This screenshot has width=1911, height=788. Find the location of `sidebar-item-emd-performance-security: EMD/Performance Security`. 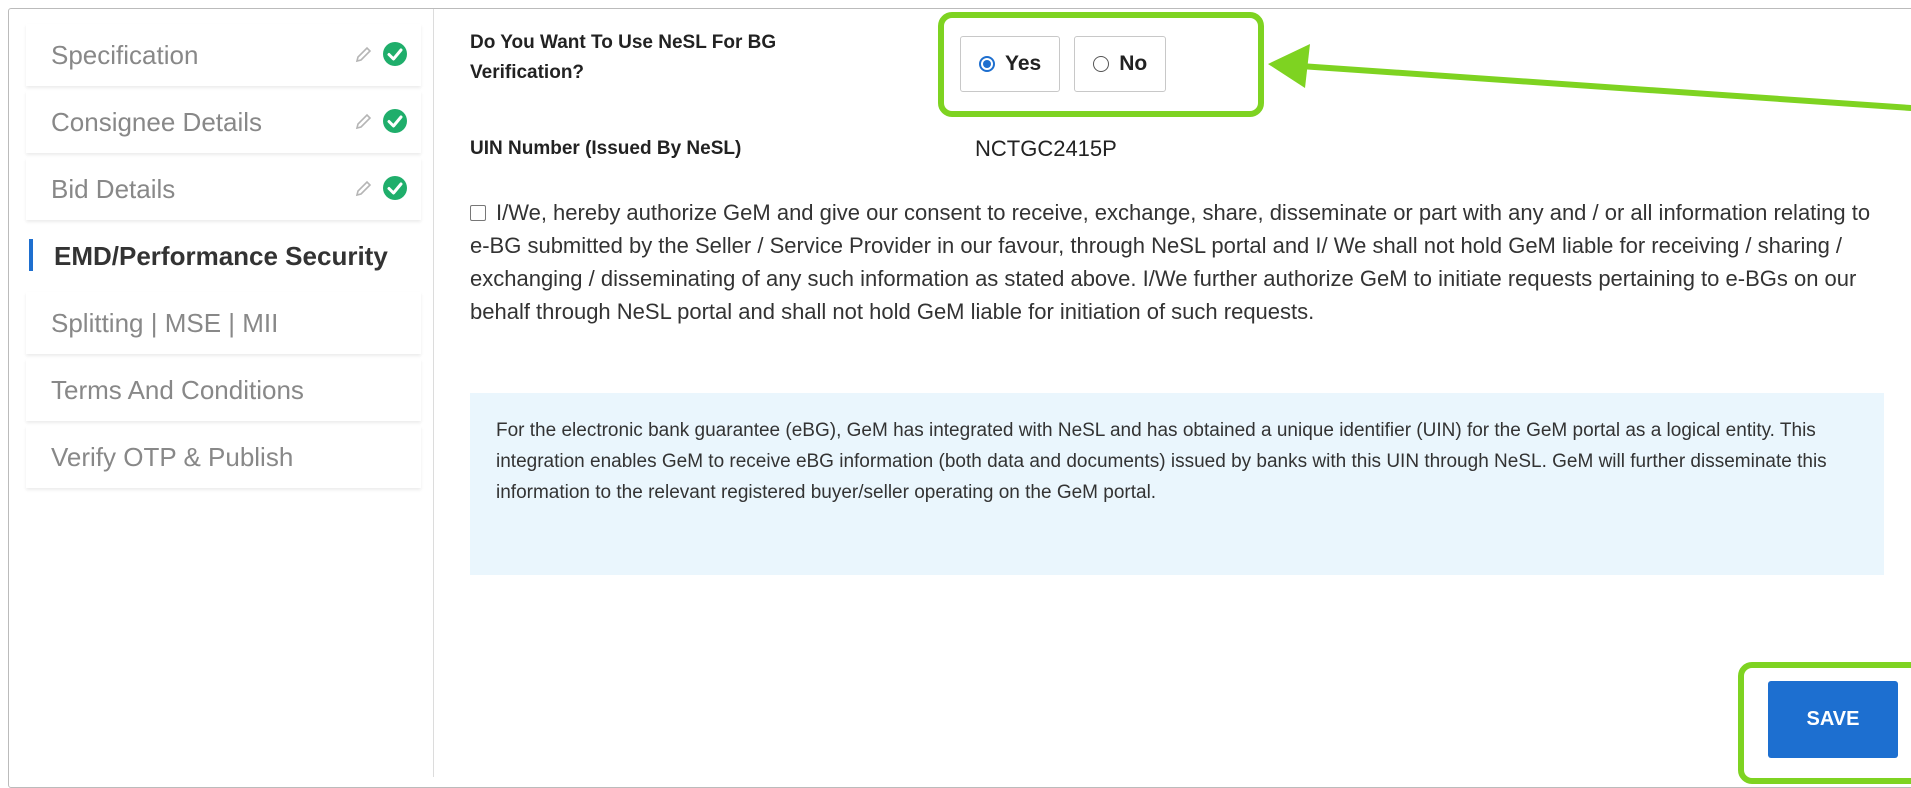

sidebar-item-emd-performance-security: EMD/Performance Security is located at coordinates (223, 256).